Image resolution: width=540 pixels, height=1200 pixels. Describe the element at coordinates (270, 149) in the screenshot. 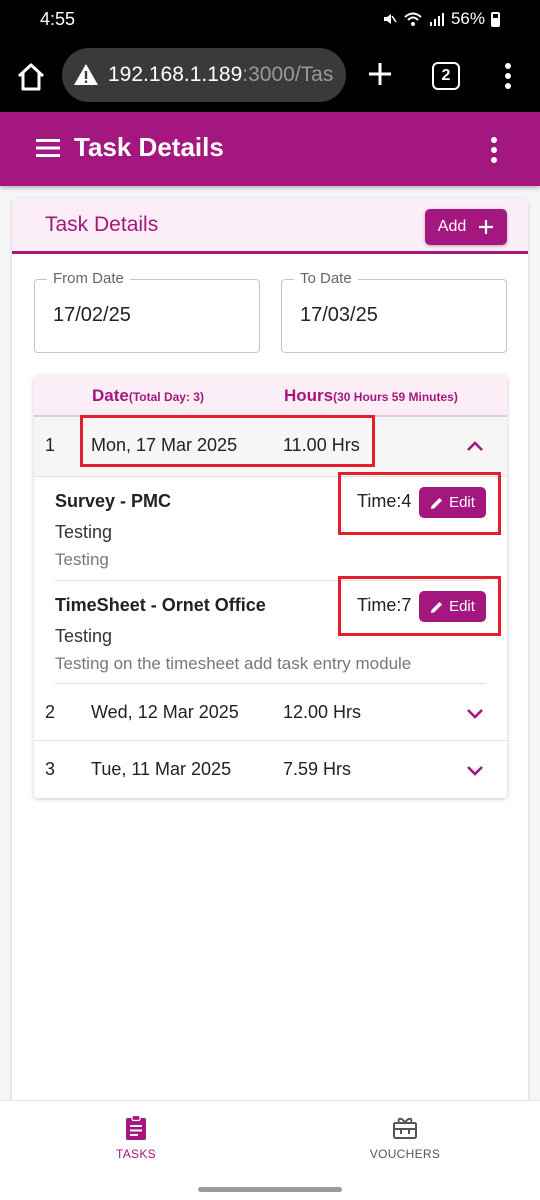

I see `app-bar: Task Details` at that location.